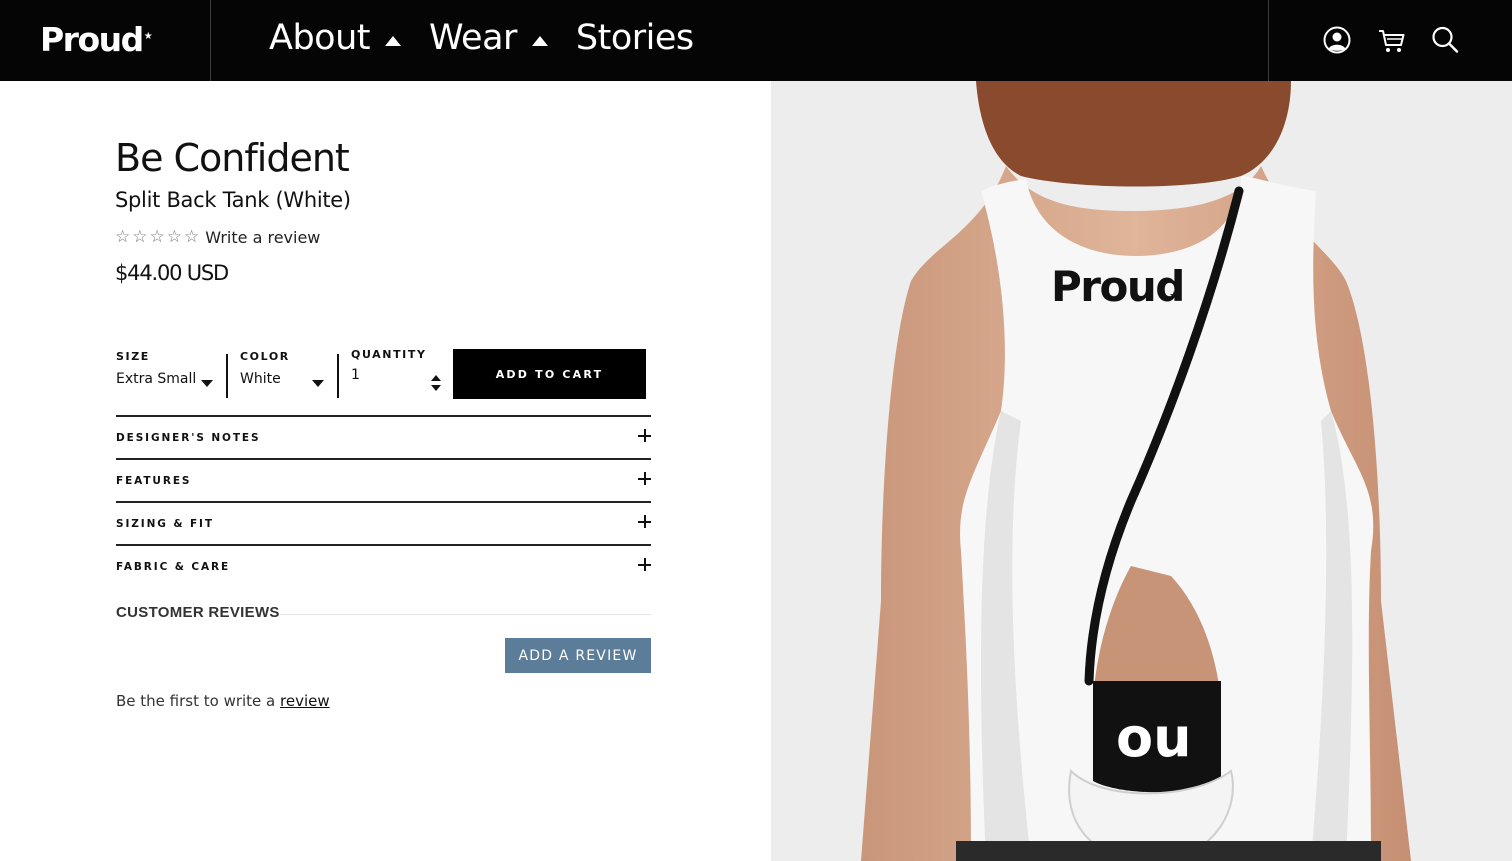 Image resolution: width=1512 pixels, height=861 pixels. I want to click on product-subtitle: Split Back Tank (White), so click(233, 200).